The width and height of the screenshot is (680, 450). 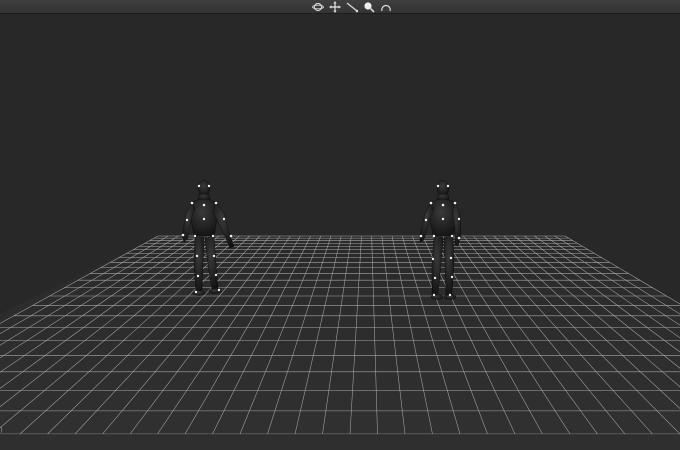 I want to click on move-icon, so click(x=335, y=6).